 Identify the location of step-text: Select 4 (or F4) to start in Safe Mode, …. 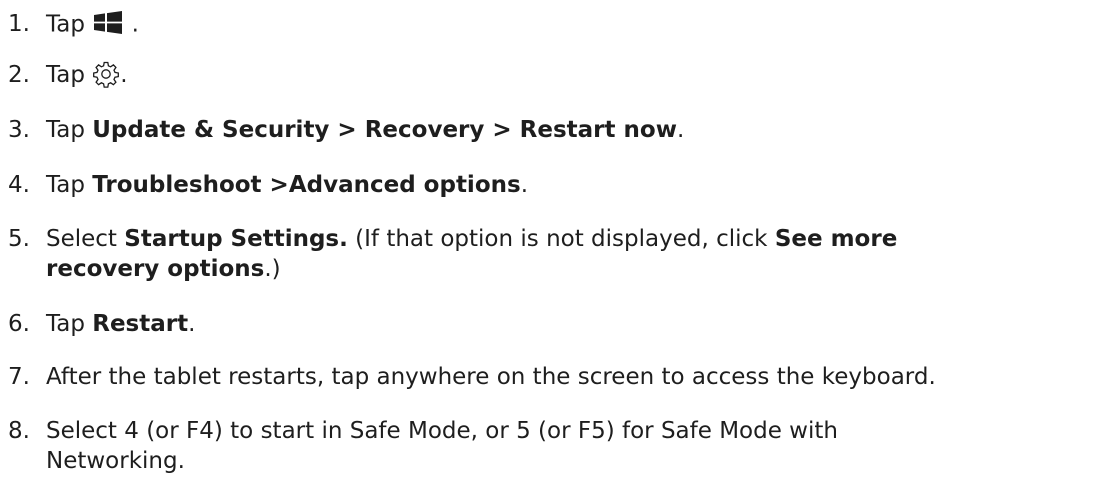
(576, 446).